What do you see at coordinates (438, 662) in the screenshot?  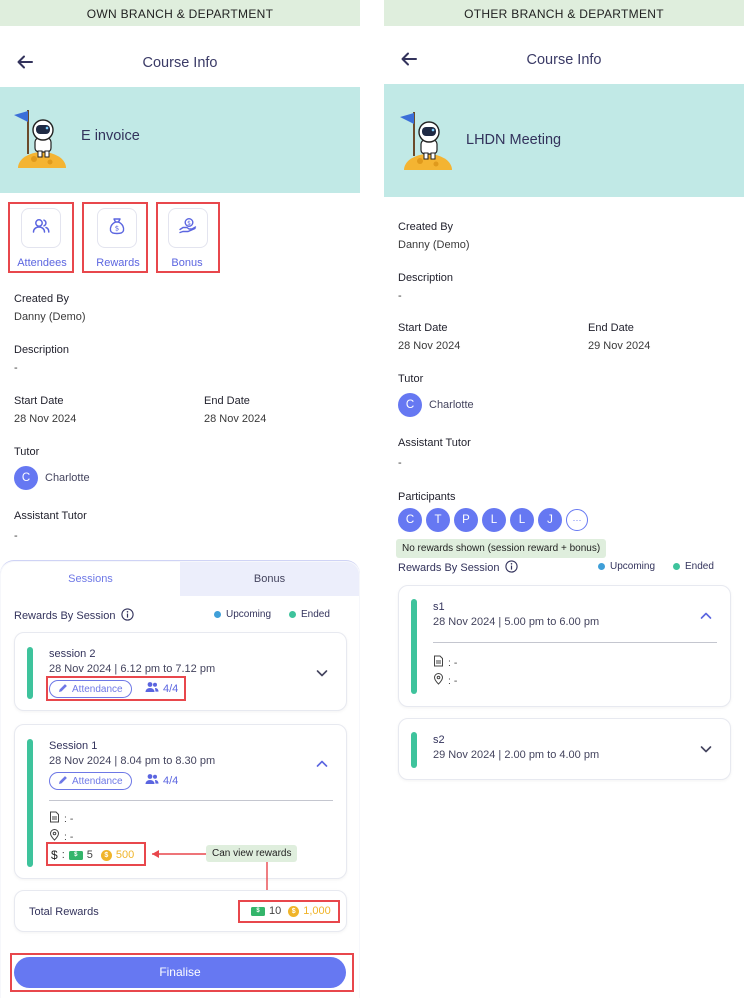 I see `document-icon` at bounding box center [438, 662].